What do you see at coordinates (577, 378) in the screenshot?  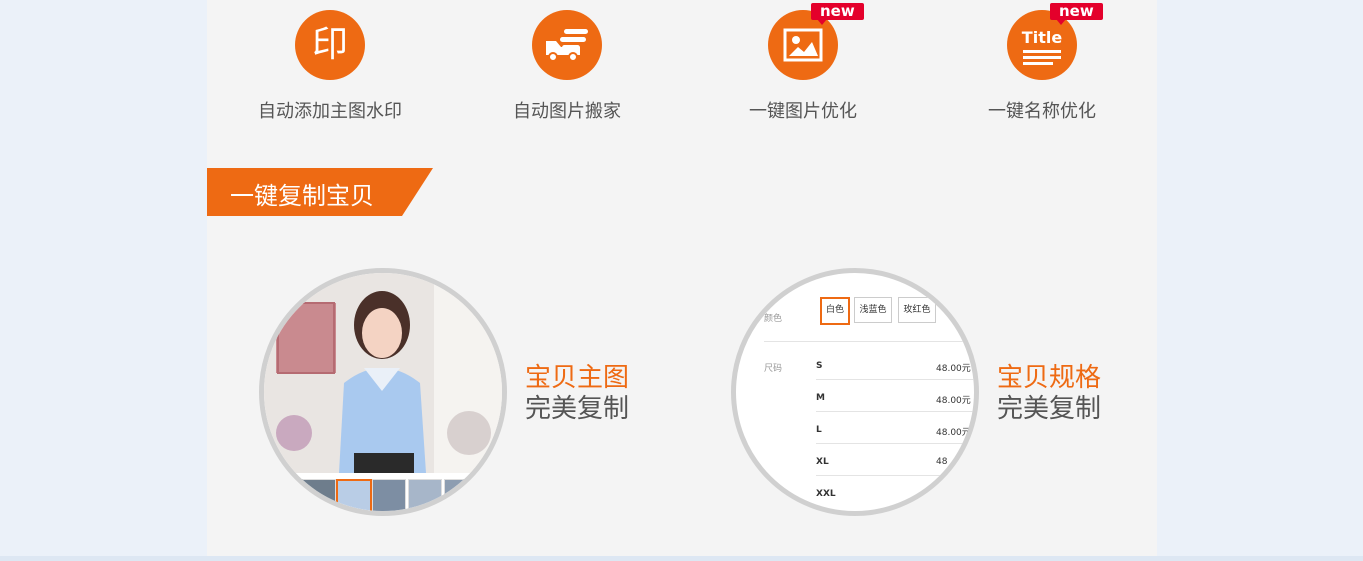 I see `caption-highlight: 宝贝主图` at bounding box center [577, 378].